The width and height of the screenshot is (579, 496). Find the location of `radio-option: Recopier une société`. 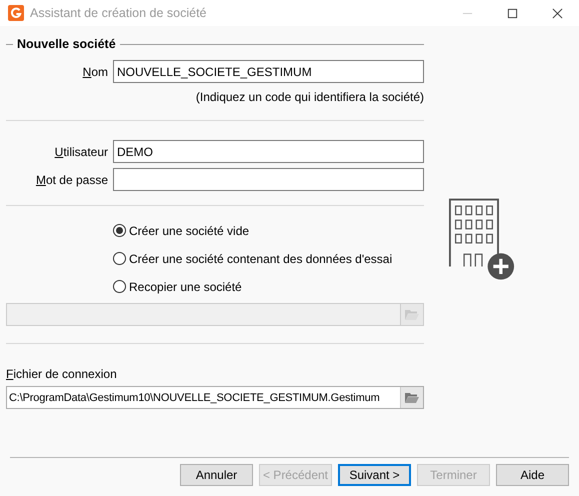

radio-option: Recopier une société is located at coordinates (268, 286).